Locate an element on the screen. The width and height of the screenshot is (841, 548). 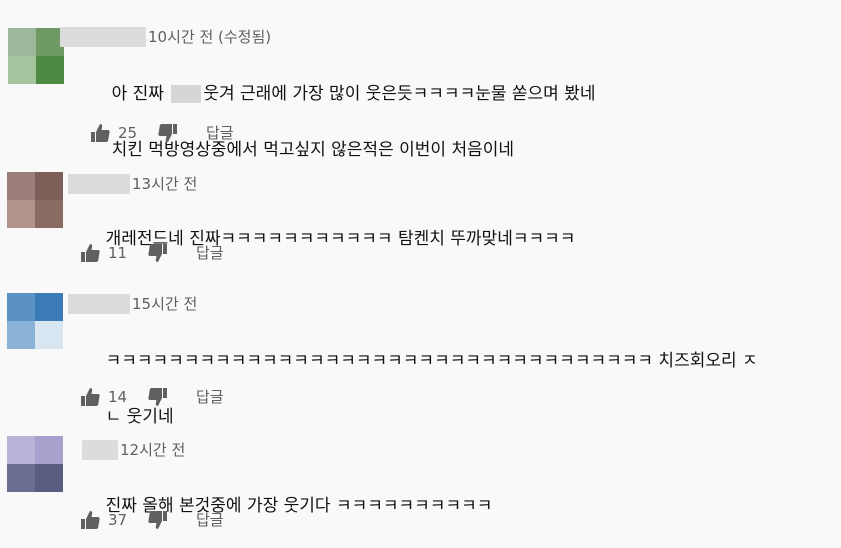
comment-actions: 37 답글 is located at coordinates (152, 519).